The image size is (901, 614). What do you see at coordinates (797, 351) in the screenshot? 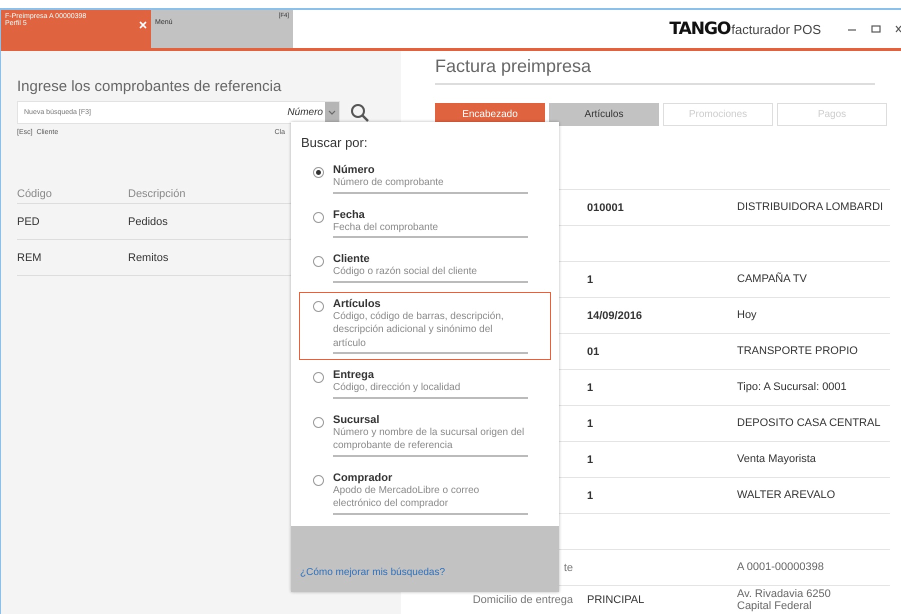
I see `field-value: TRANSPORTE PROPIO` at bounding box center [797, 351].